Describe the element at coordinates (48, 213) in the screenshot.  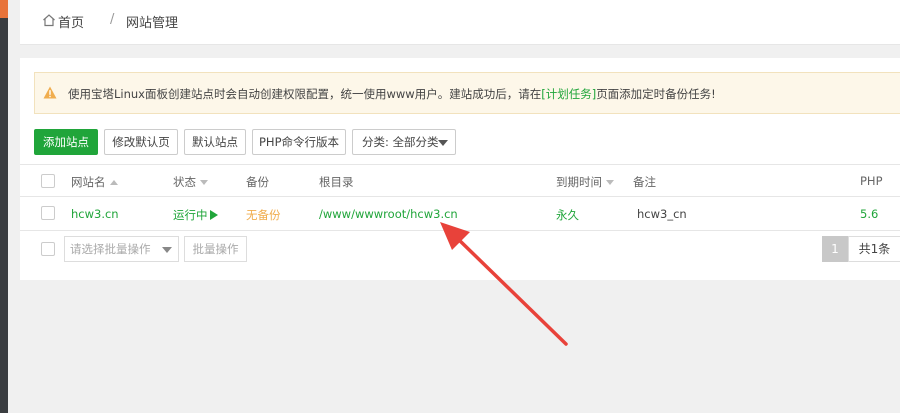
I see `row-checkbox` at that location.